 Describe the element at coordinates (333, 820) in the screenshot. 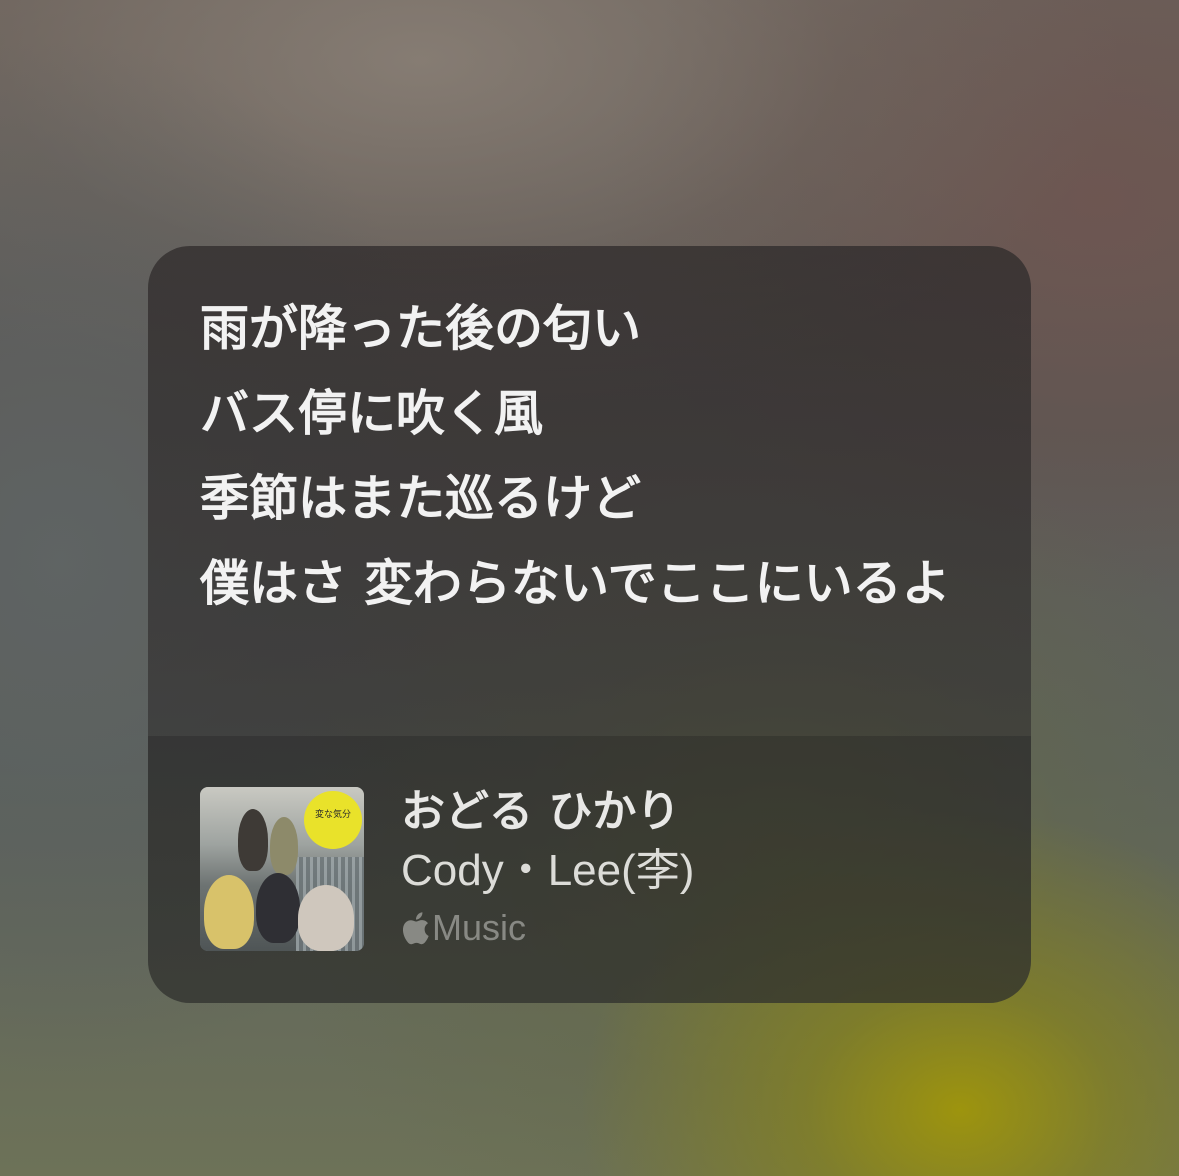

I see `artwork-badge: 変な気分` at that location.